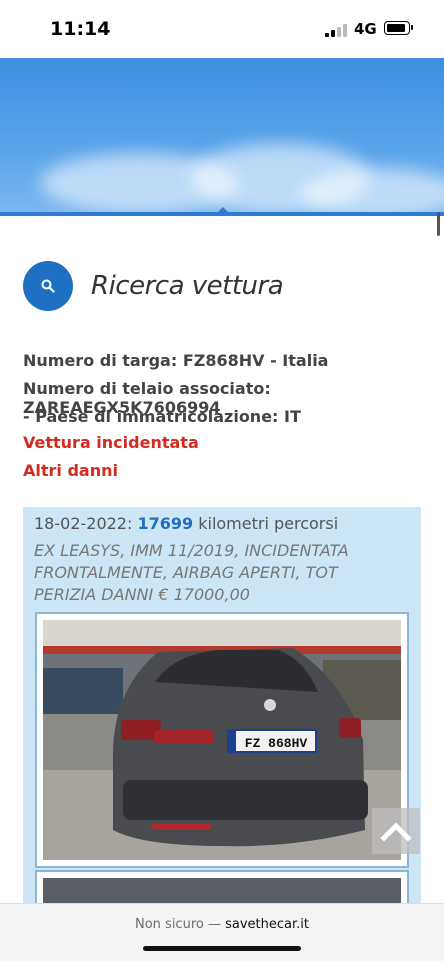  I want to click on chevron-up-icon, so click(396, 832).